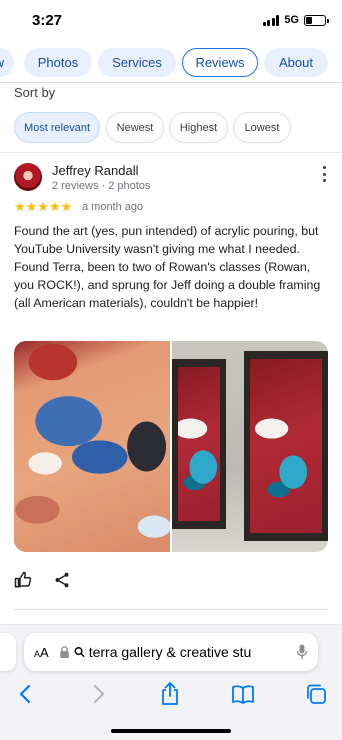 The image size is (342, 740). I want to click on reviewer-meta: 2 reviews · 2 photos, so click(101, 186).